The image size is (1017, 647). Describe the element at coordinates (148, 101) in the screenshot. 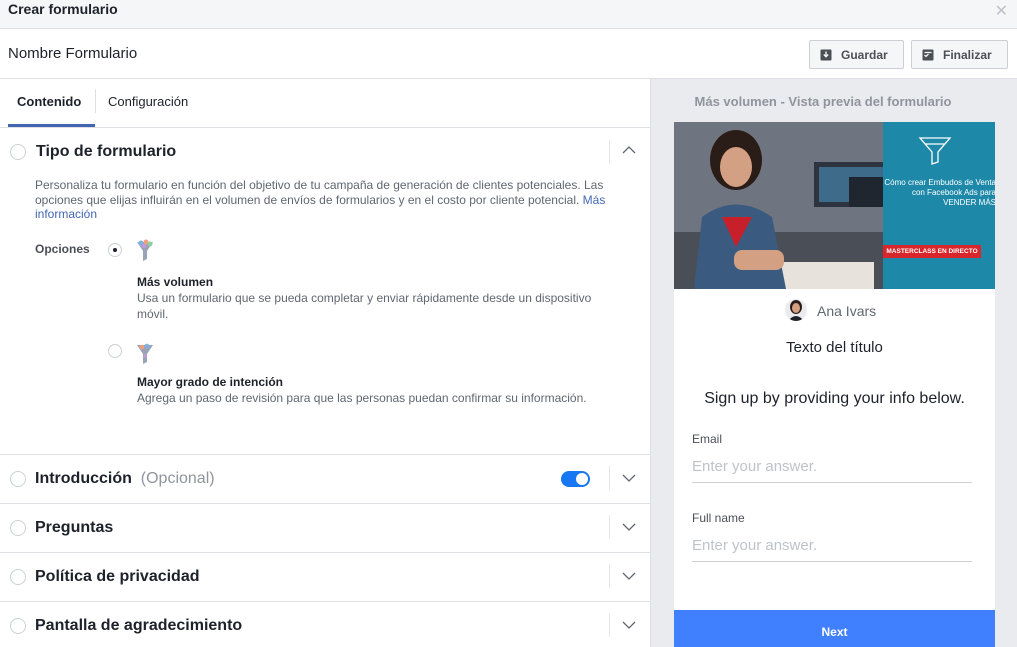

I see `tab-configuracion: Configuración` at that location.